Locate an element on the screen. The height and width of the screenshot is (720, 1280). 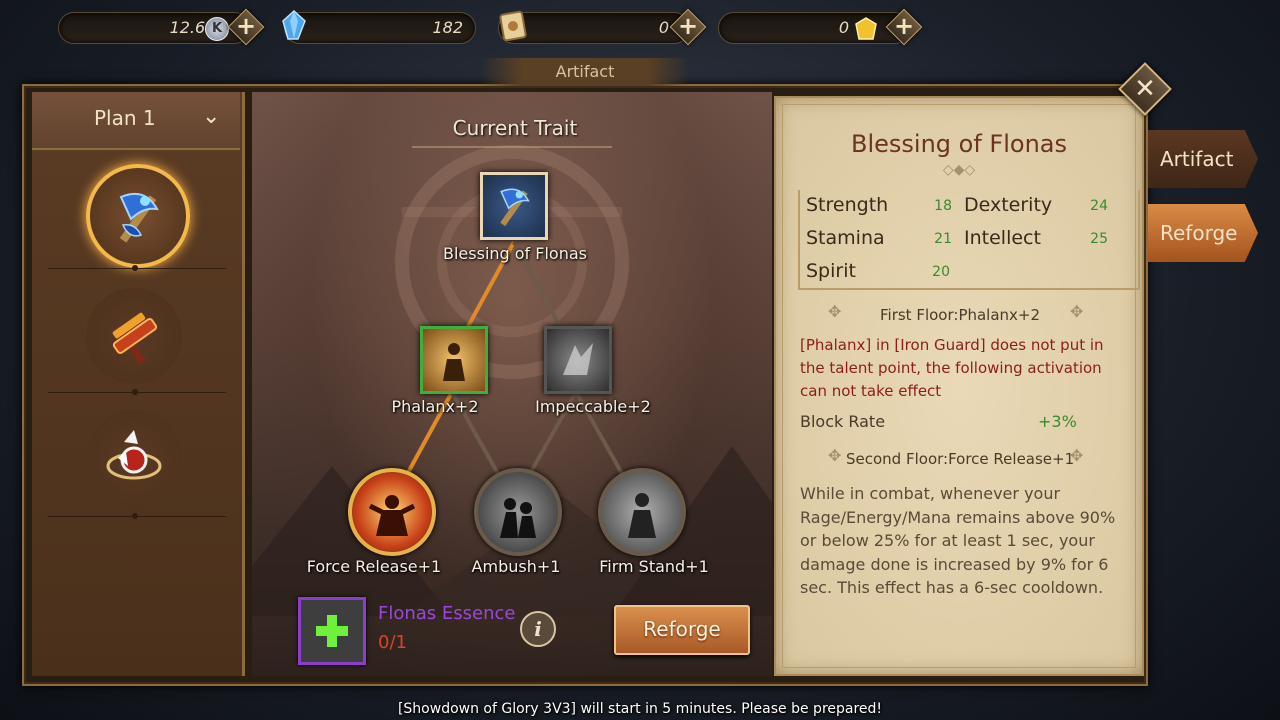
artifact-slot-white-orb is located at coordinates (134, 458).